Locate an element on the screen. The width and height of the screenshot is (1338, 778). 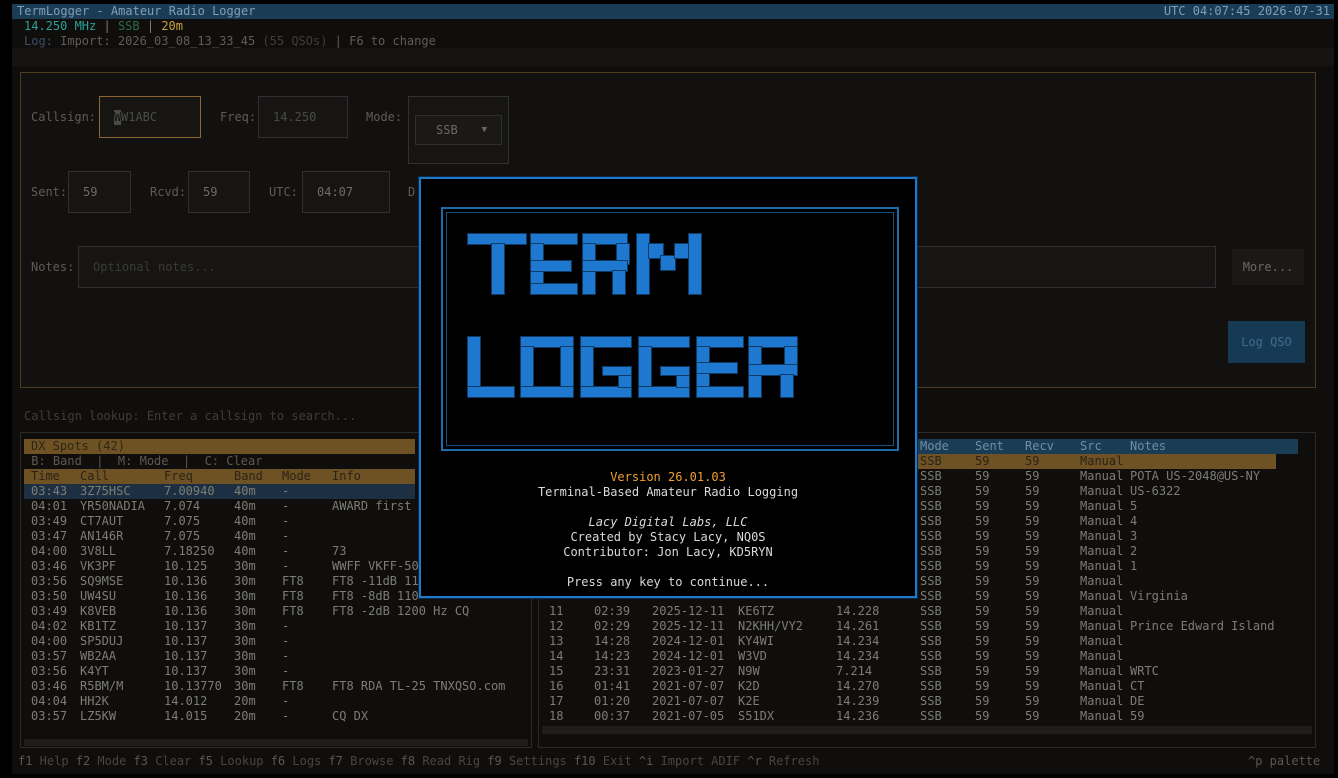
spot-row: 04:00 3V8LL 7.18250 40m - 73 is located at coordinates (219, 551).